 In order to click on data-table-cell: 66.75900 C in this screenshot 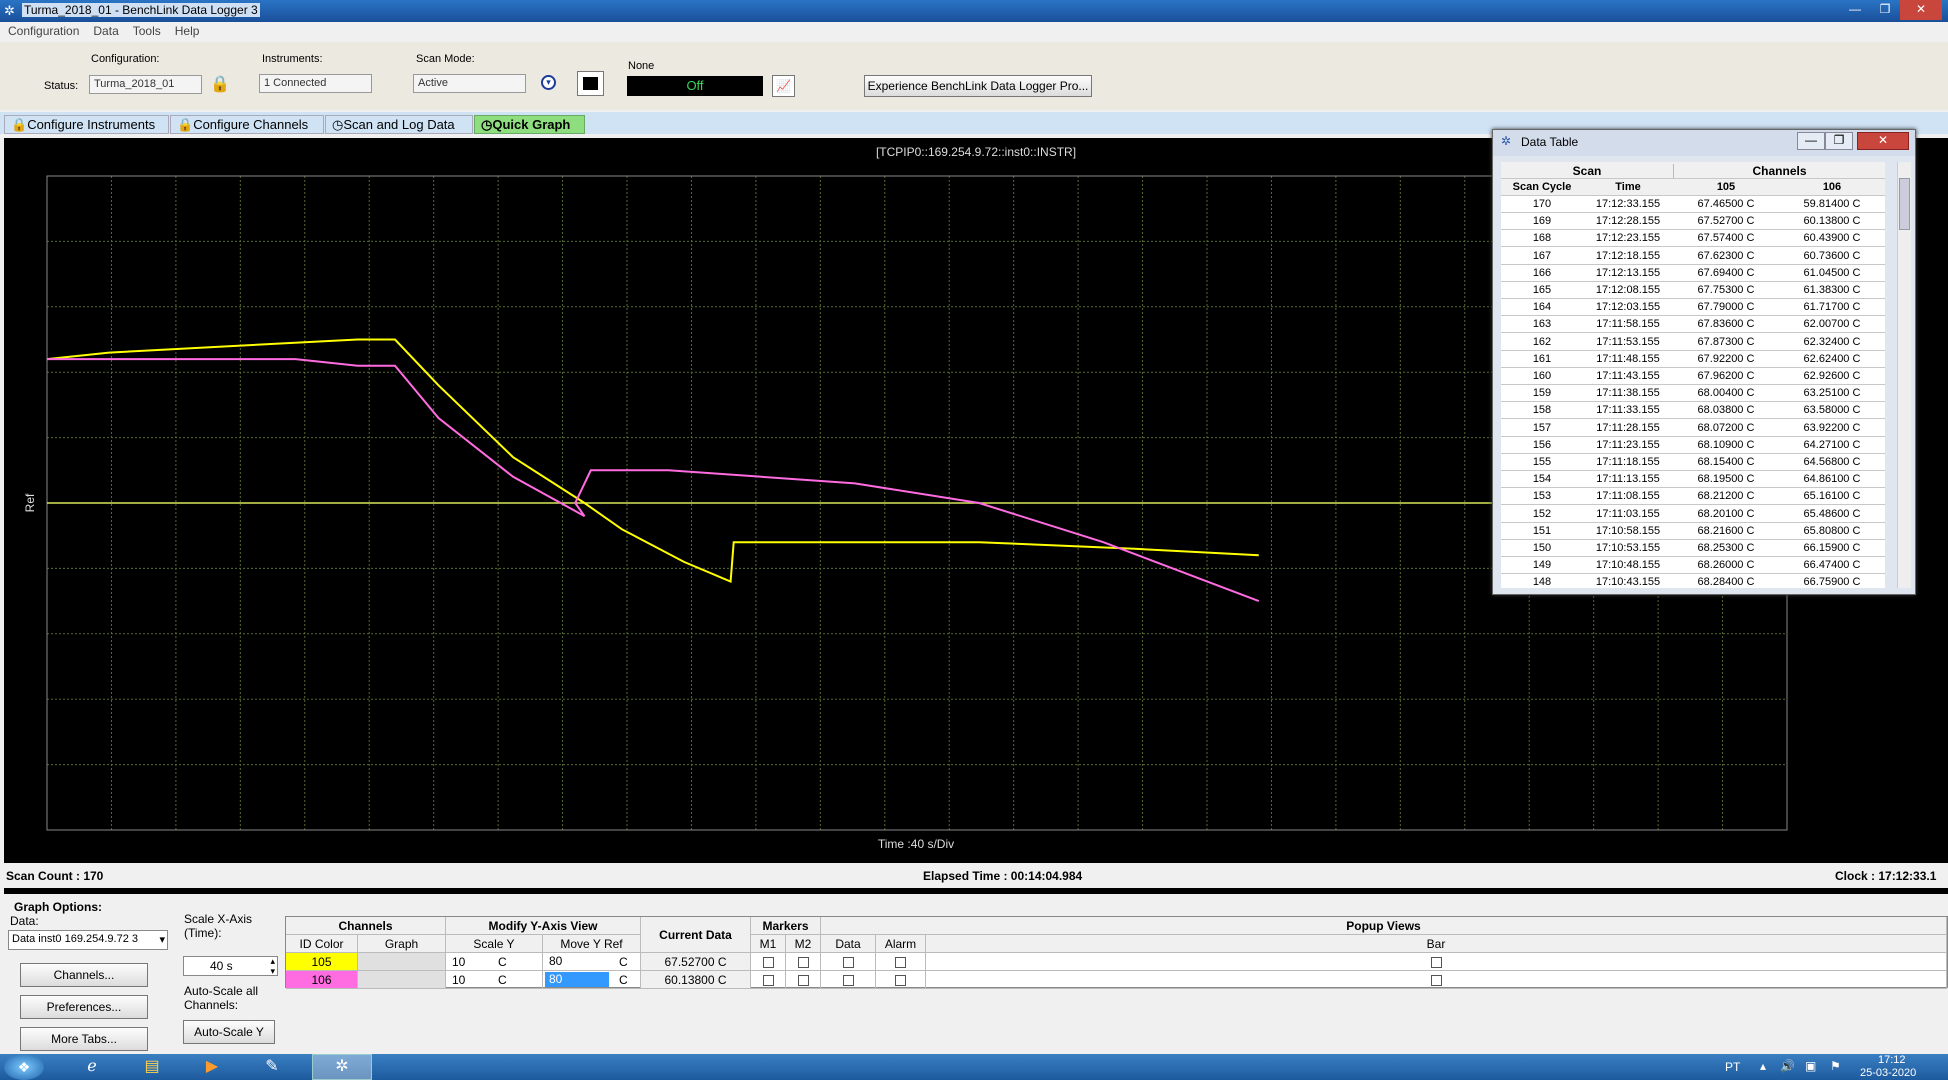, I will do `click(1832, 582)`.